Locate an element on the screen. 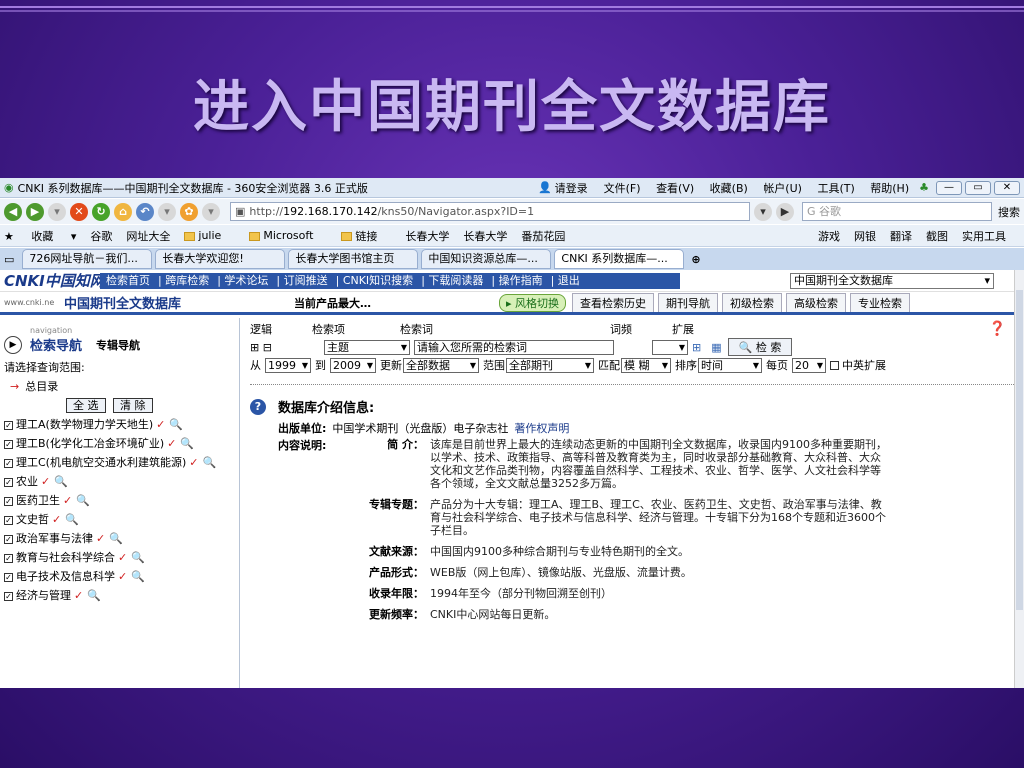 This screenshot has width=1024, height=768. go-icon: ▶ is located at coordinates (785, 211).